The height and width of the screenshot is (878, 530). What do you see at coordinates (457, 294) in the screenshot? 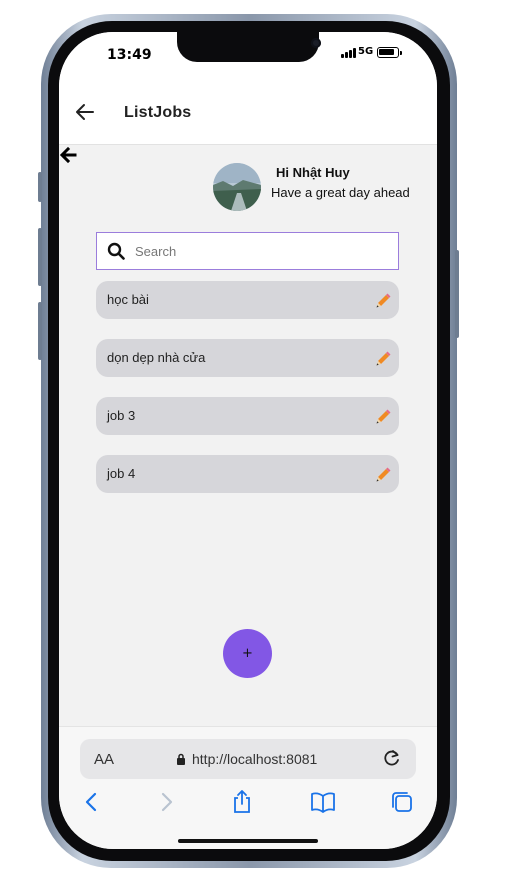
I see `power-button` at bounding box center [457, 294].